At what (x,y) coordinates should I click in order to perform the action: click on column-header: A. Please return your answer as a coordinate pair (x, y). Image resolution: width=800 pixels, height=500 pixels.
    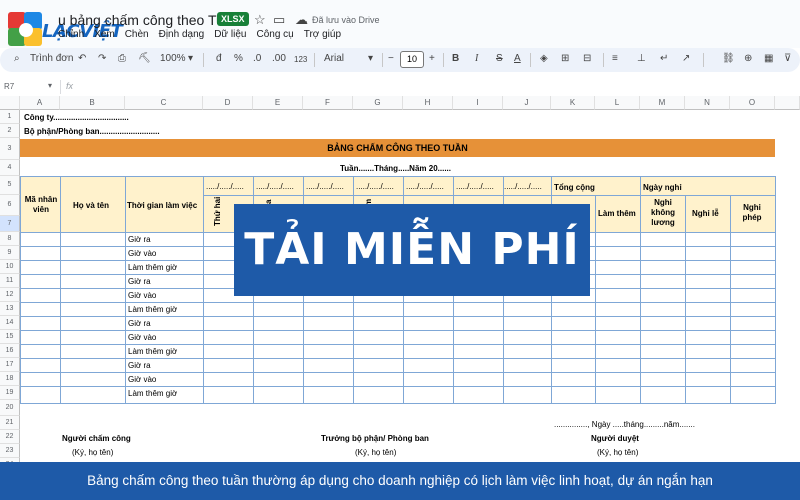
    Looking at the image, I should click on (40, 103).